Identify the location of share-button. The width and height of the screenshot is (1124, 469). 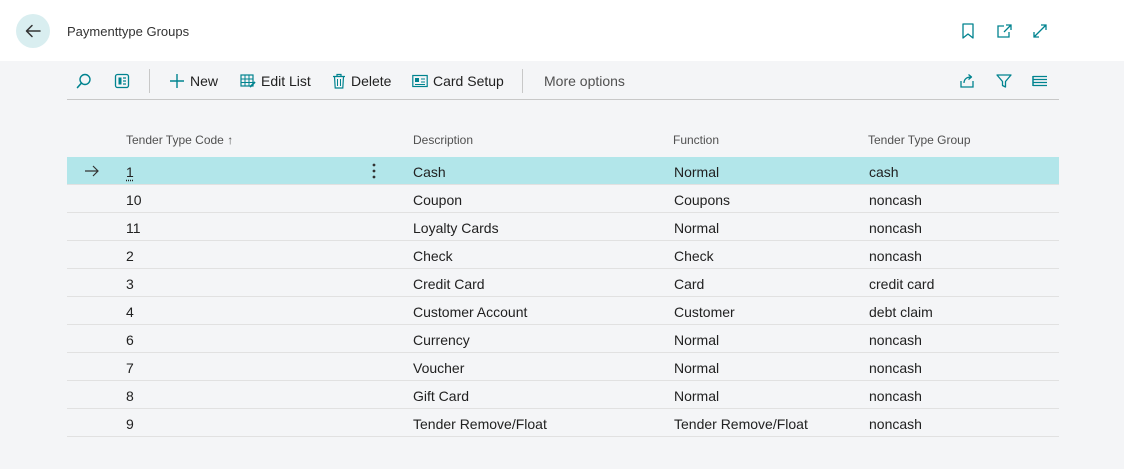
(969, 80).